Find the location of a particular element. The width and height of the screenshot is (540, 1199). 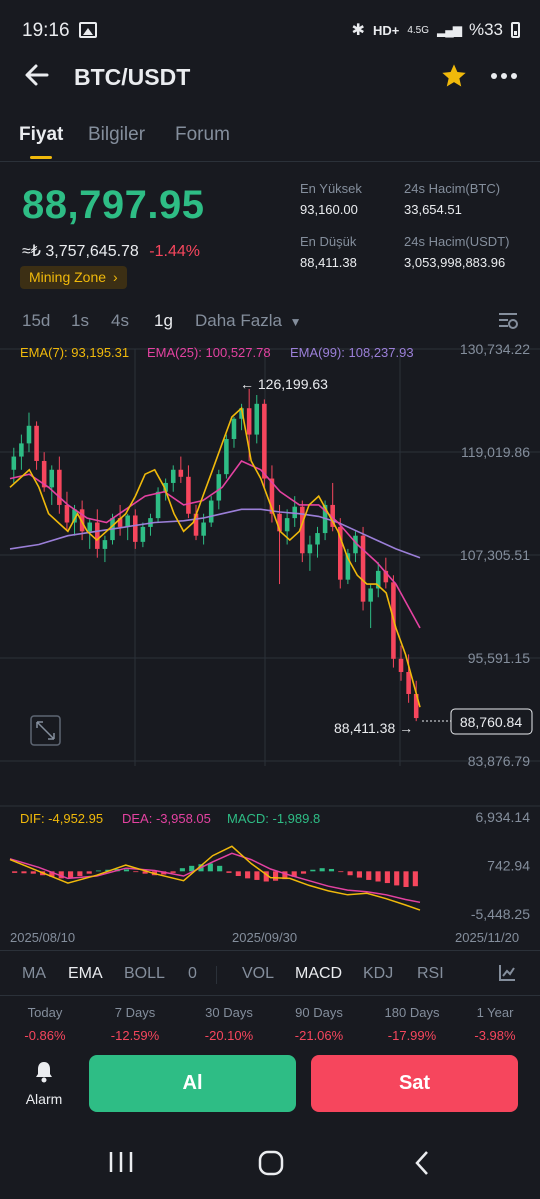

sell-button: Sat is located at coordinates (414, 1083).